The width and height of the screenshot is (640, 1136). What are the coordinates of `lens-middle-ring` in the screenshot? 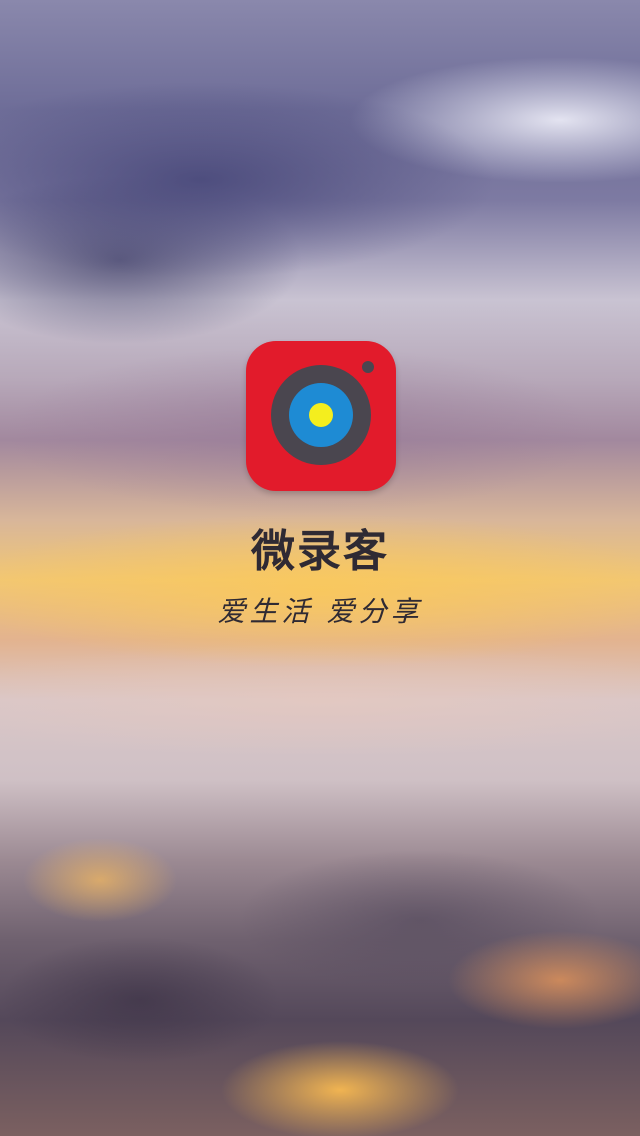 It's located at (321, 415).